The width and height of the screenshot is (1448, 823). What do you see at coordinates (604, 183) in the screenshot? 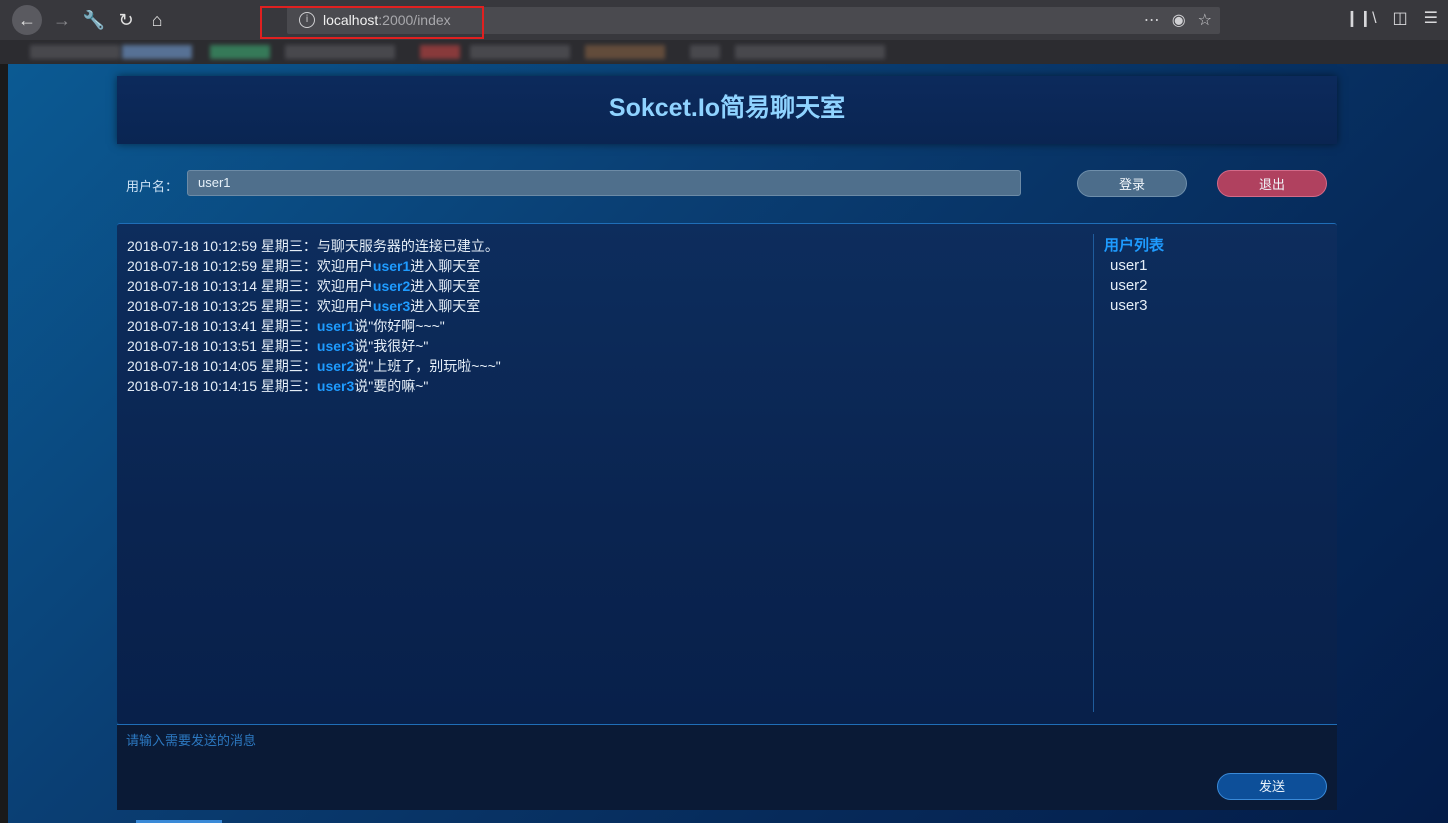
I see `username-input: user1` at bounding box center [604, 183].